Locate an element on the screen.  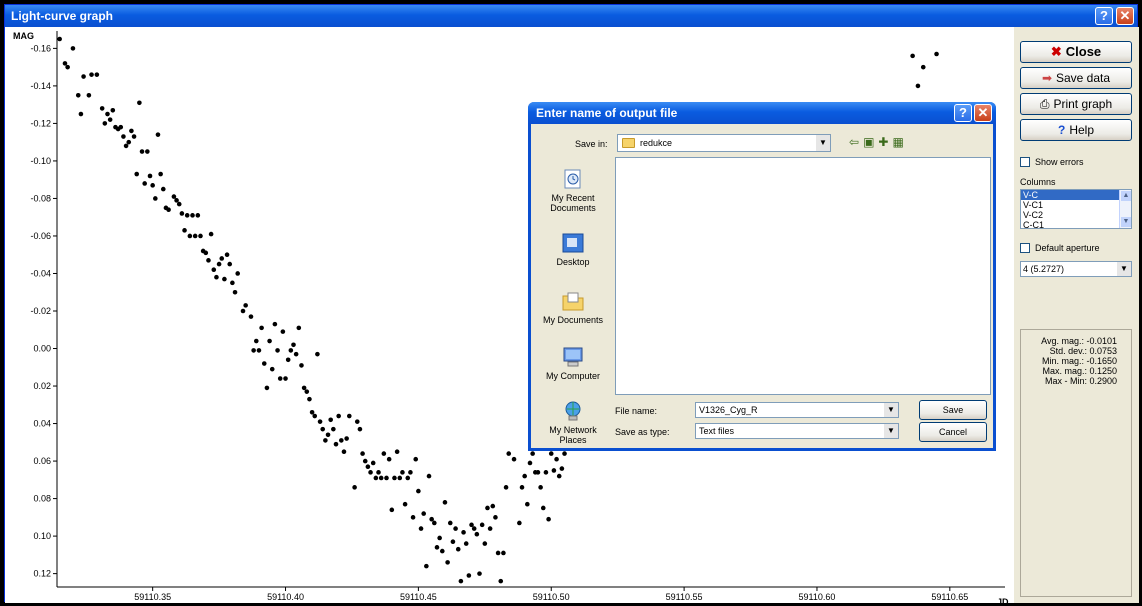
y-tick-label: 0.02 is located at coordinates (42, 386).